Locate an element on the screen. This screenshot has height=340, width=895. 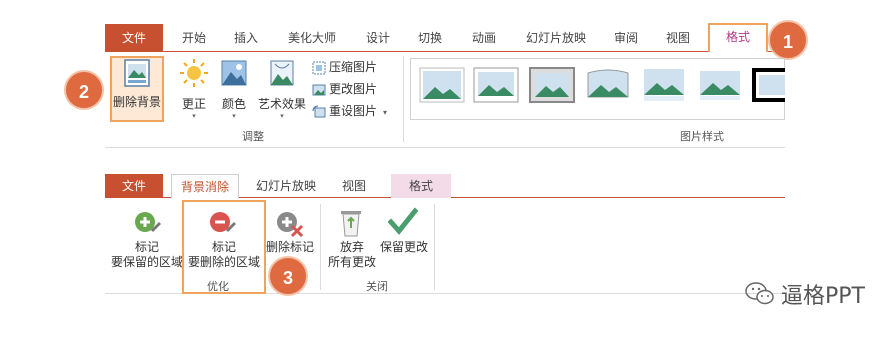
adjust-group-label: 调整 is located at coordinates (253, 136).